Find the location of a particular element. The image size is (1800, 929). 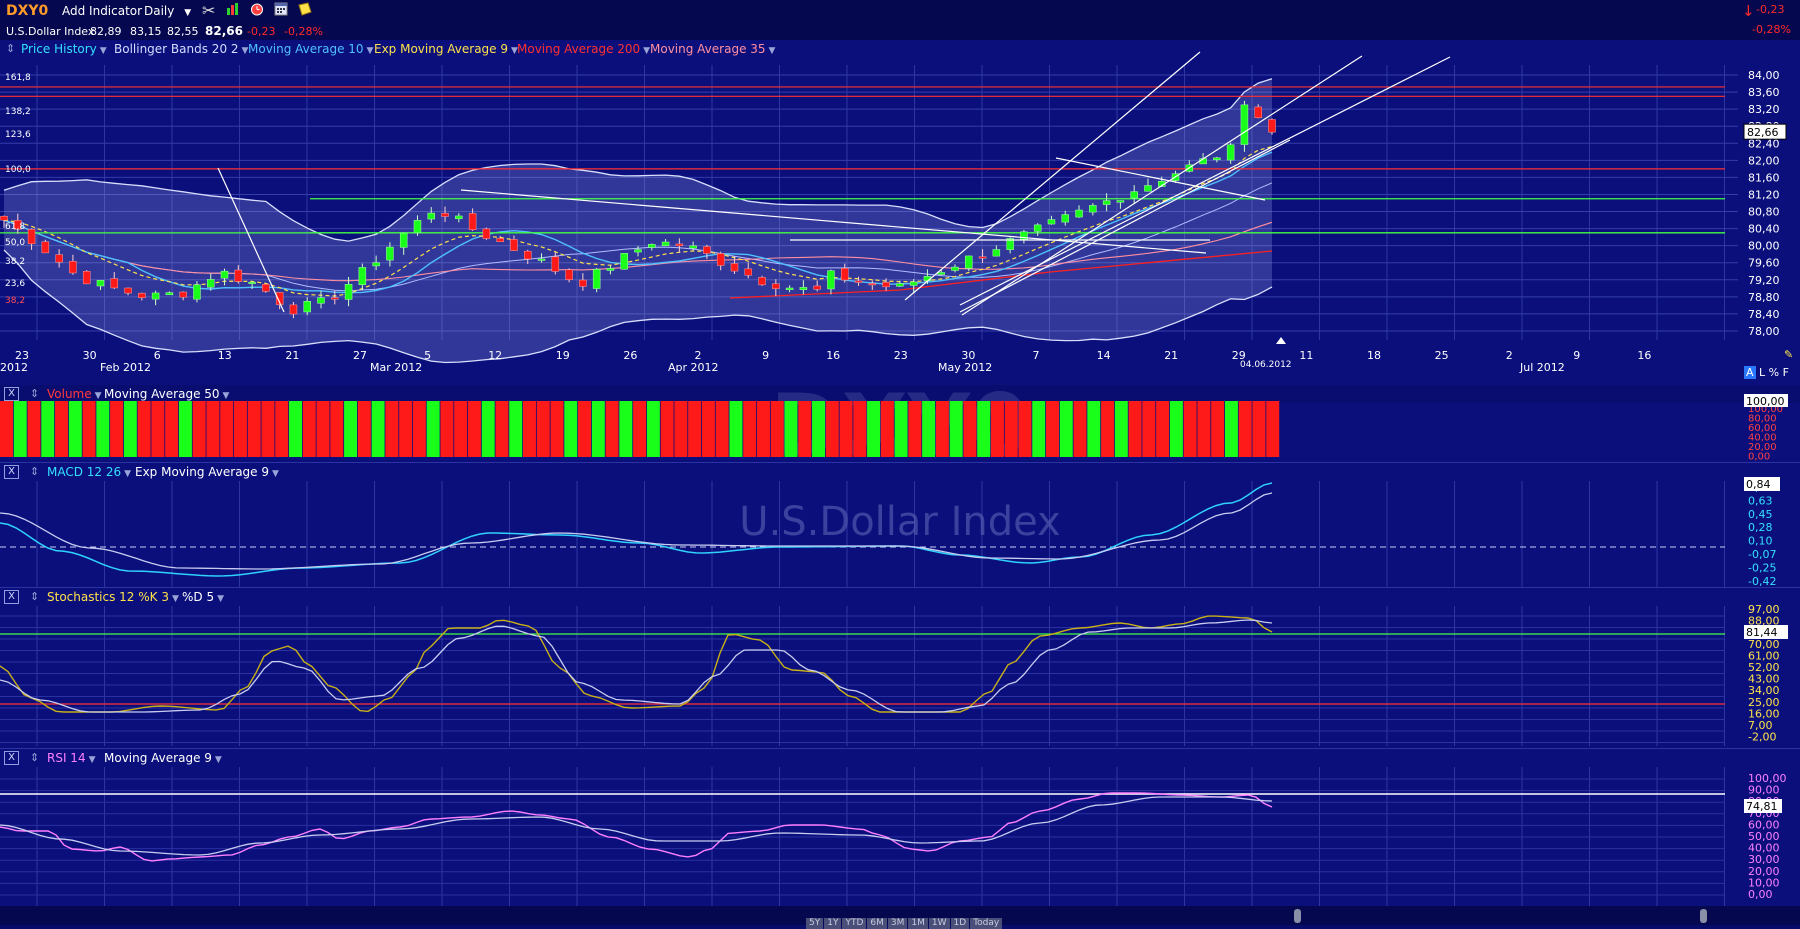

expand-arrows-icon: ⇕ is located at coordinates (10, 48).